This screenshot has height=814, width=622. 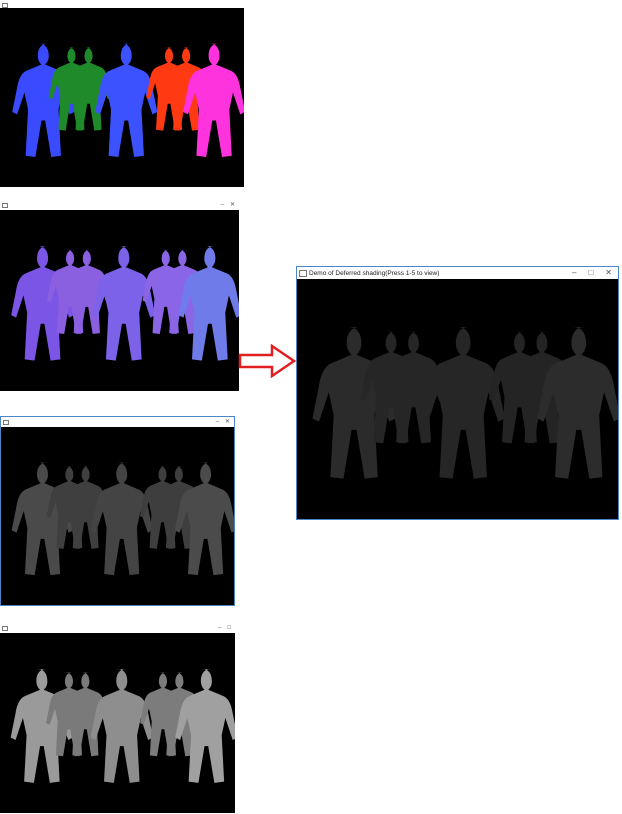 I want to click on viewport-albedo, so click(x=117, y=516).